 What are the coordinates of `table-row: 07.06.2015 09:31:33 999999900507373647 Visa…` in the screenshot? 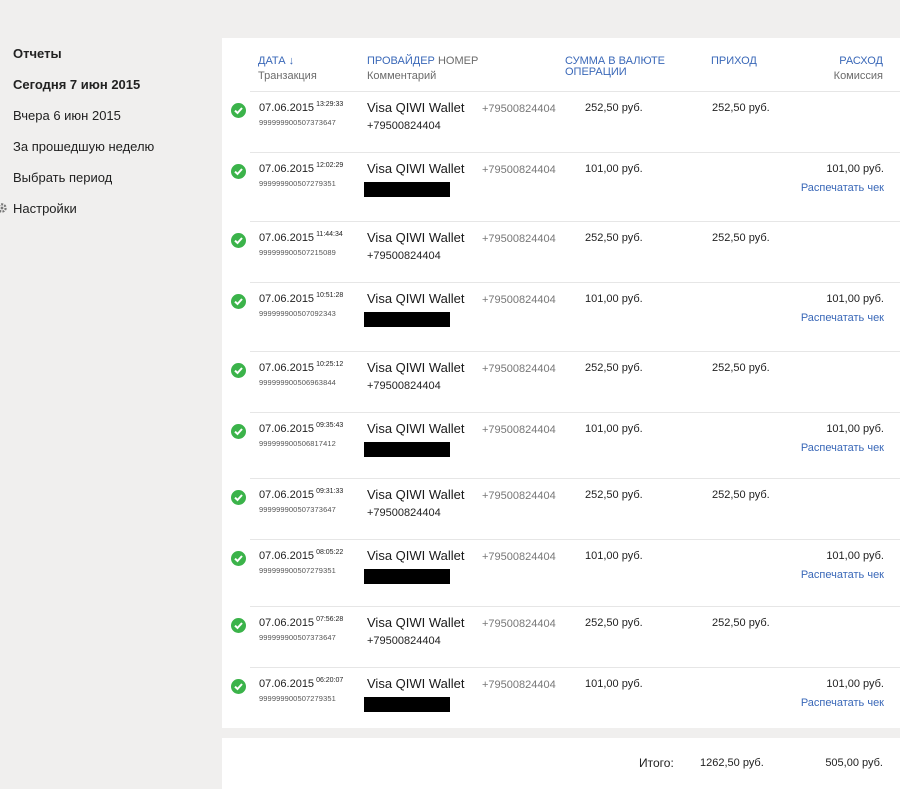 It's located at (565, 505).